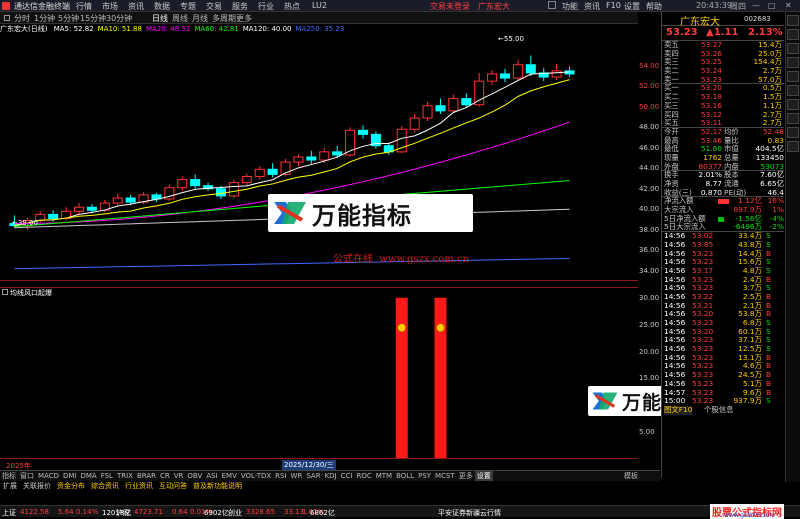 This screenshot has height=519, width=800. I want to click on tab-template: 模板, so click(631, 476).